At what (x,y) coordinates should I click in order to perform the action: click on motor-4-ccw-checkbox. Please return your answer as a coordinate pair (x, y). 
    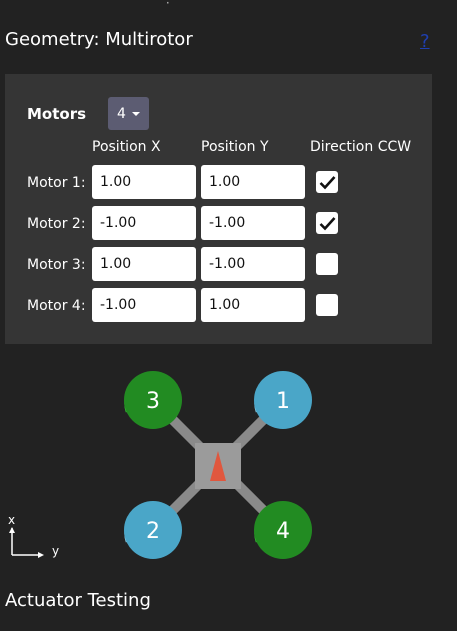
    Looking at the image, I should click on (327, 305).